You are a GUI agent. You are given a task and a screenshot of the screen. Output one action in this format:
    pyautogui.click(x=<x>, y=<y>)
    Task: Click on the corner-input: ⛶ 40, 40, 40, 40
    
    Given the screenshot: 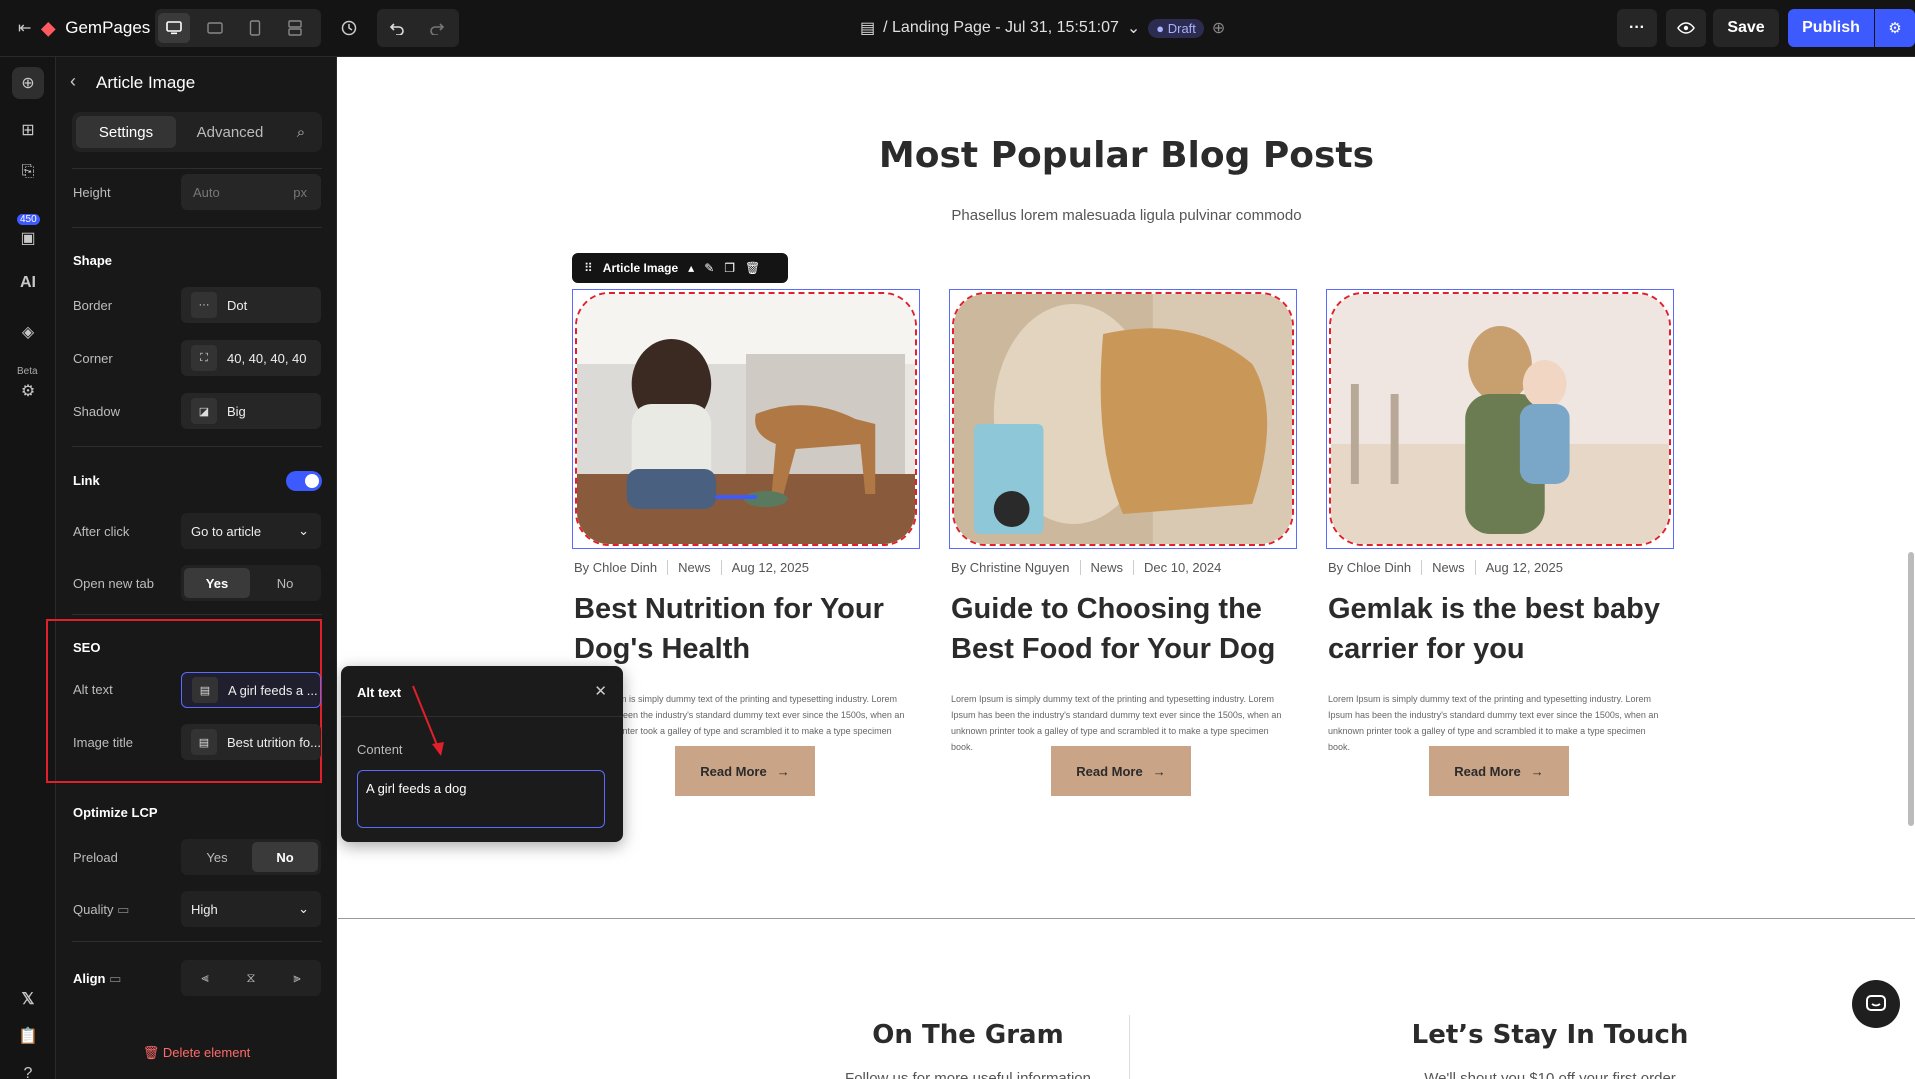 What is the action you would take?
    pyautogui.click(x=251, y=358)
    